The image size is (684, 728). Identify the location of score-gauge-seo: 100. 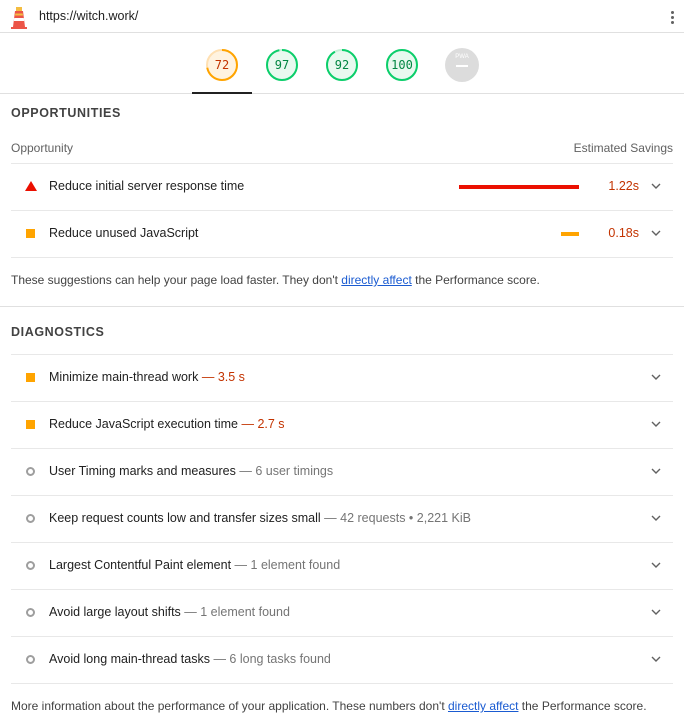
(402, 65).